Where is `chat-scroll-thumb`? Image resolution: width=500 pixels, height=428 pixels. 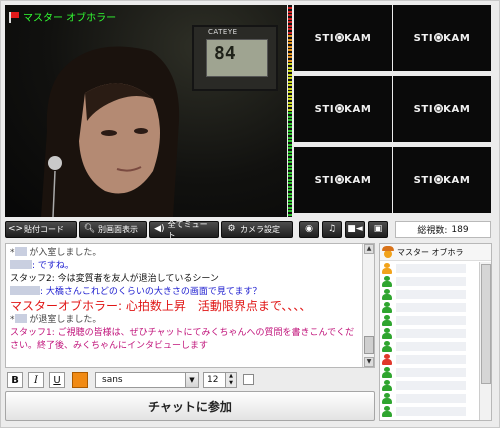 chat-scroll-thumb is located at coordinates (369, 345).